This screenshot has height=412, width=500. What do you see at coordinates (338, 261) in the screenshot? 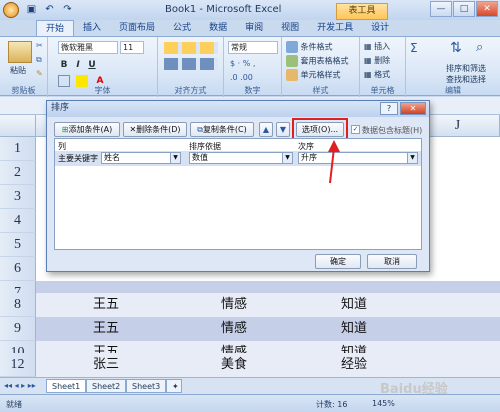
I see `ok-button: 确定` at bounding box center [338, 261].